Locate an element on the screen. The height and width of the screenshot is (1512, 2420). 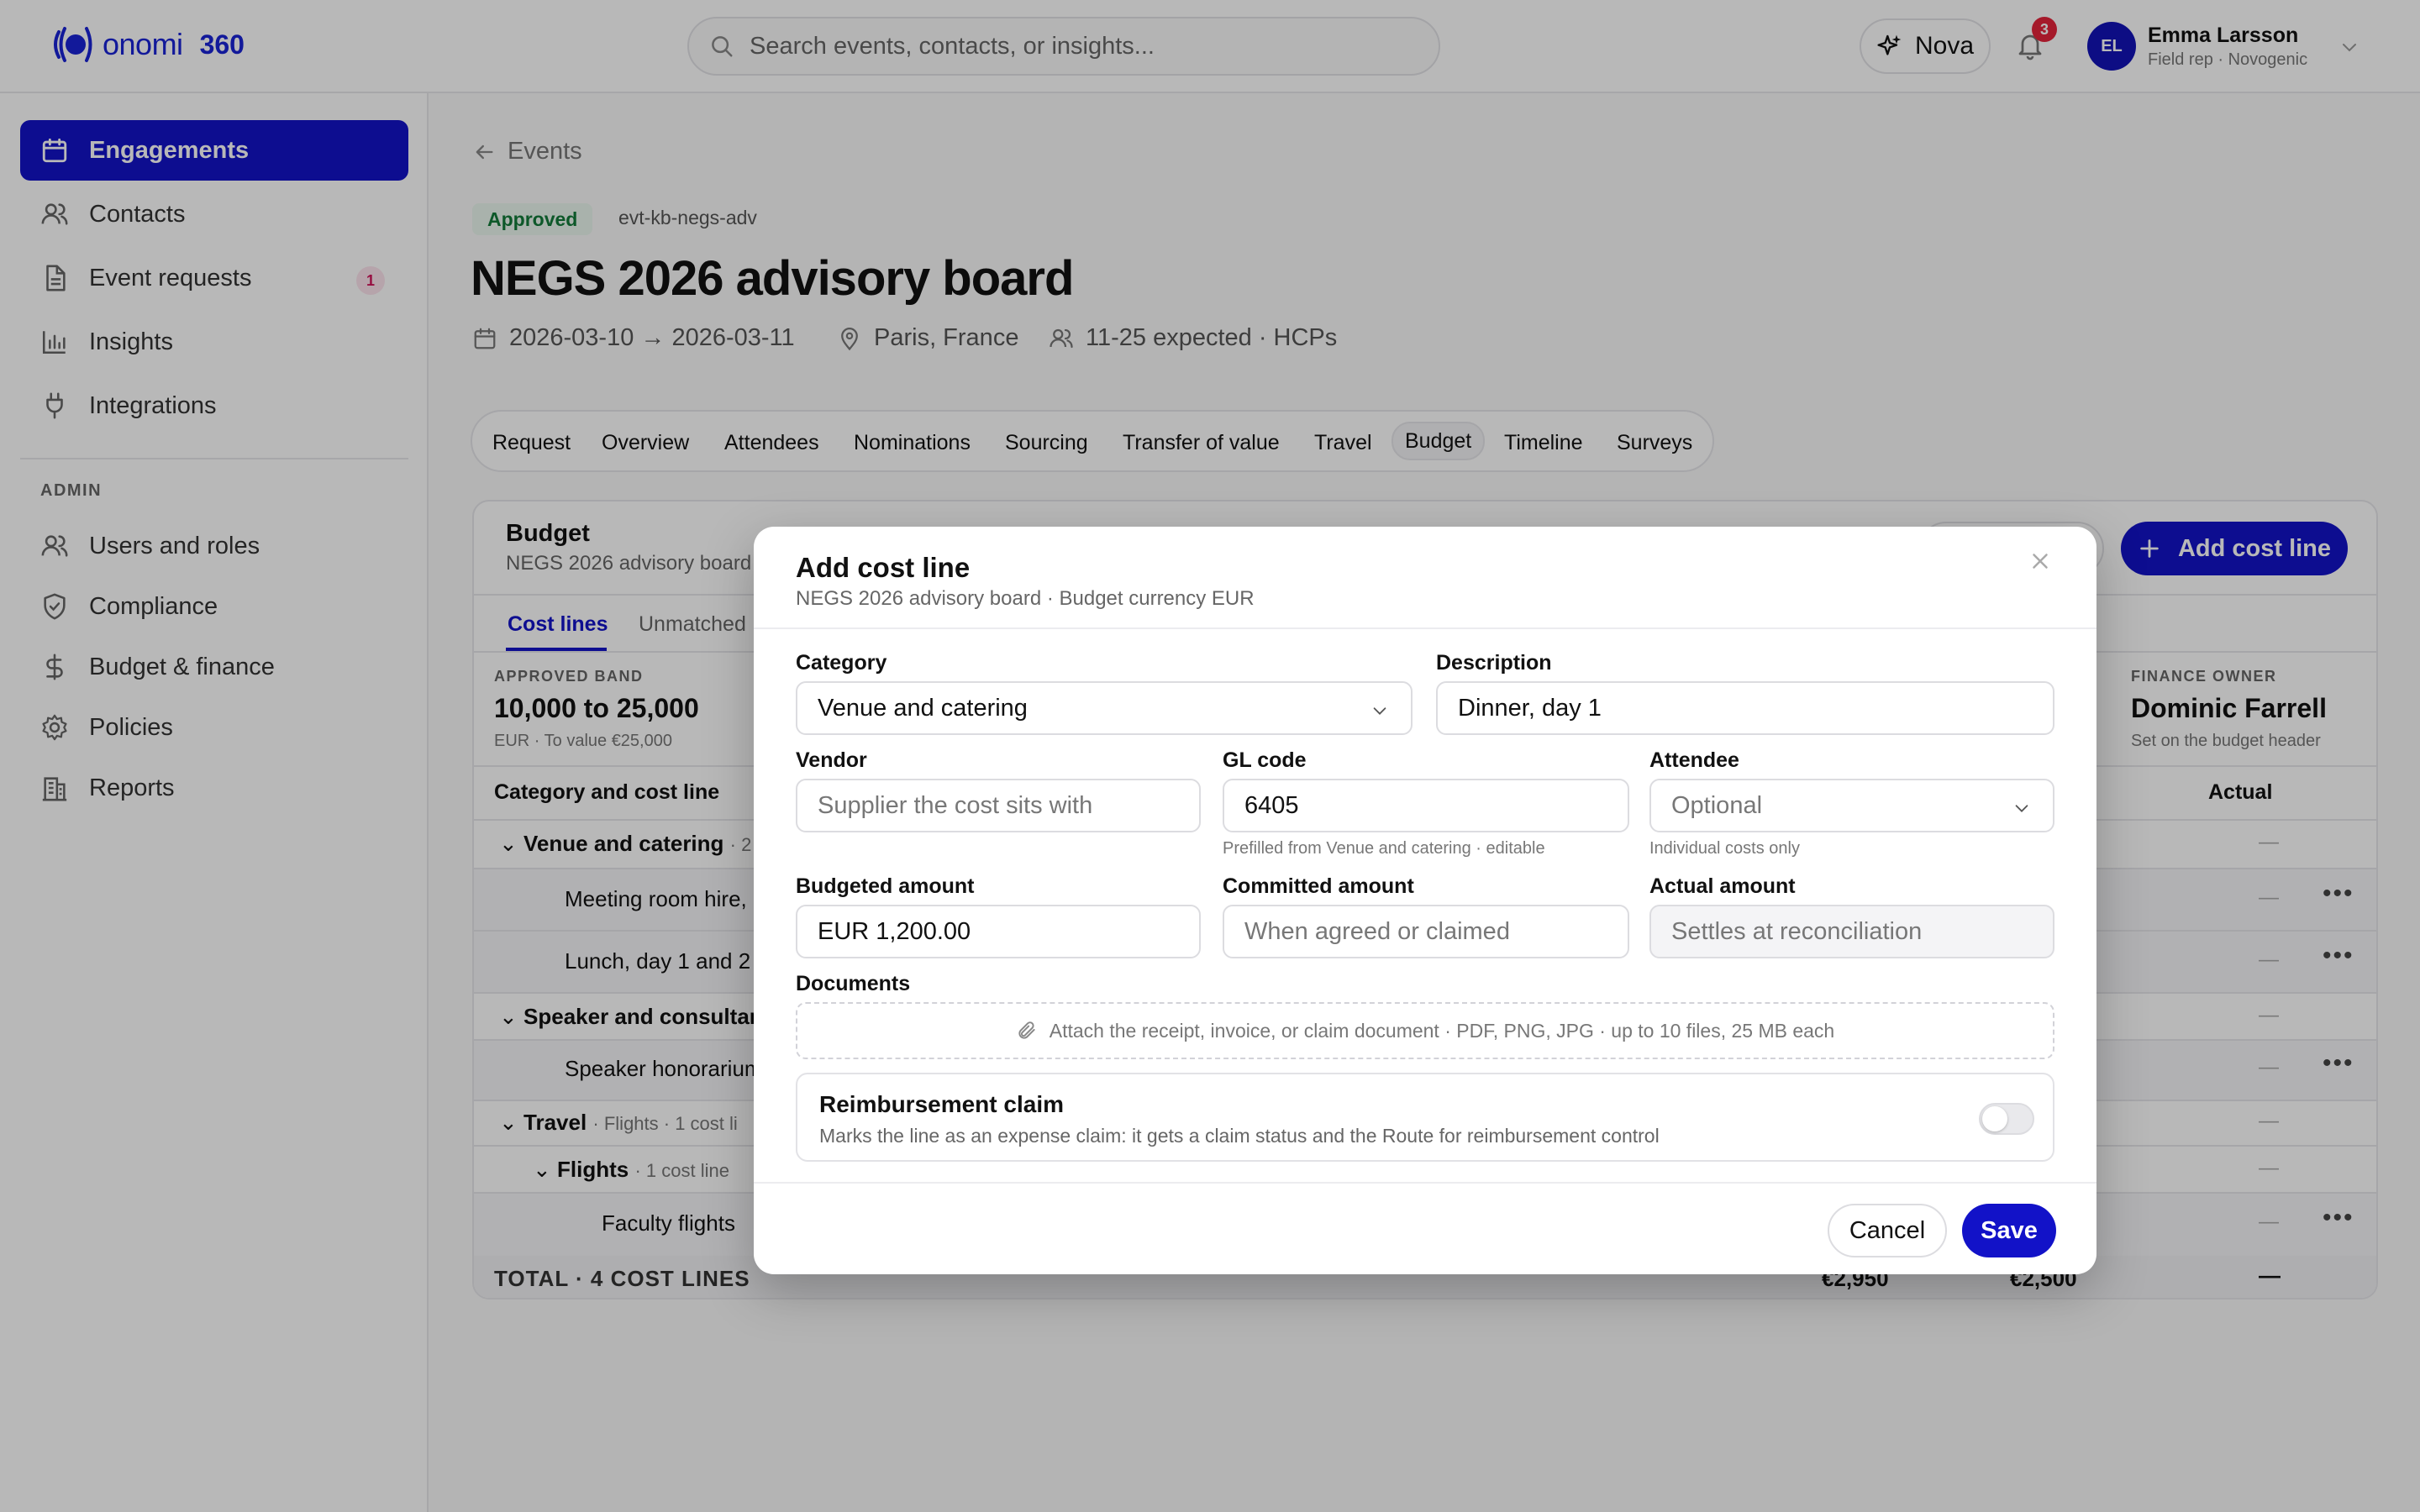
paperclip-icon is located at coordinates (1026, 1030).